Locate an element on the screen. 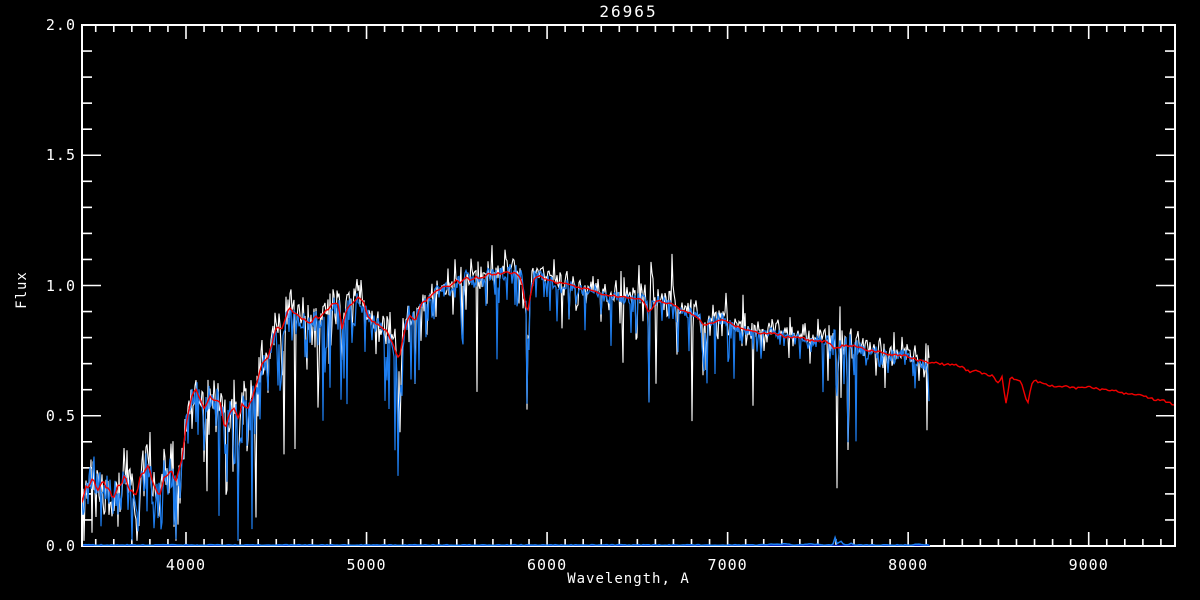  y-tick-label: 0.5 is located at coordinates (60, 415).